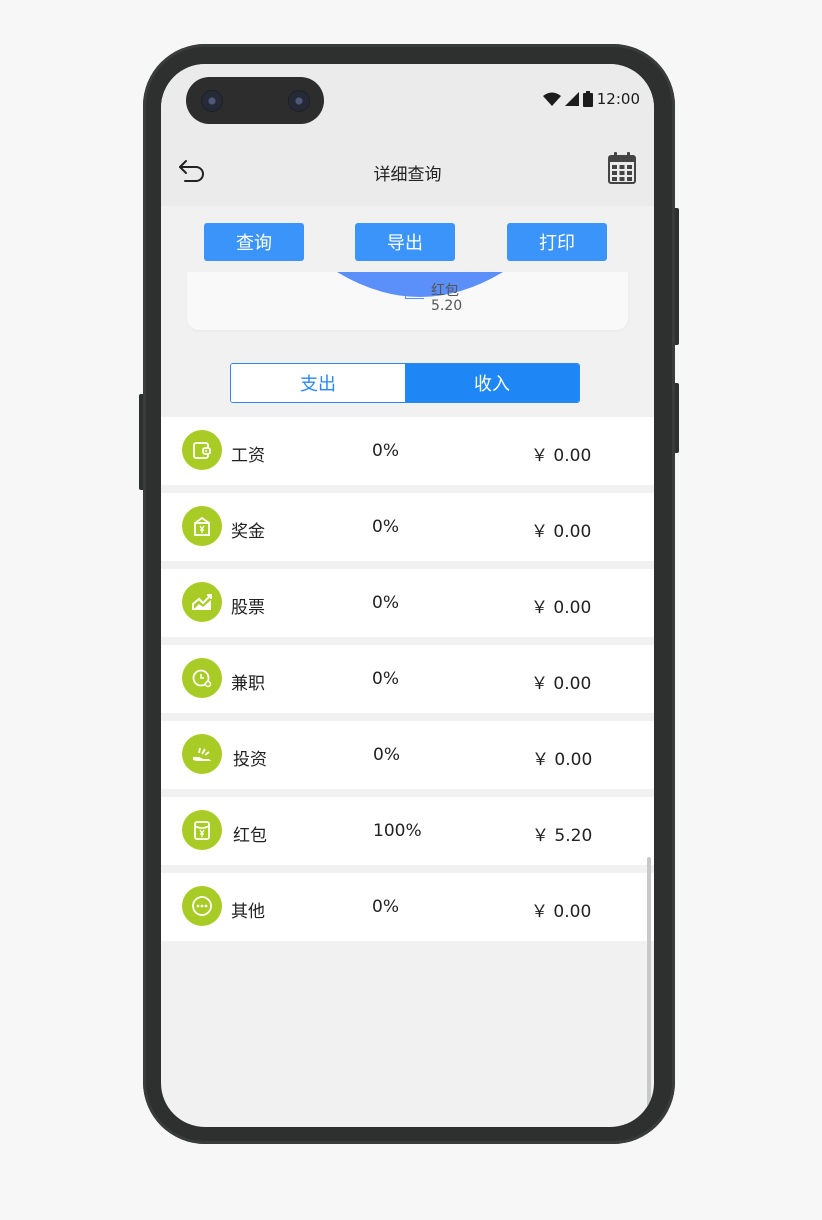  Describe the element at coordinates (407, 679) in the screenshot. I see `list-item: 兼职 0% ￥ 0.00` at that location.